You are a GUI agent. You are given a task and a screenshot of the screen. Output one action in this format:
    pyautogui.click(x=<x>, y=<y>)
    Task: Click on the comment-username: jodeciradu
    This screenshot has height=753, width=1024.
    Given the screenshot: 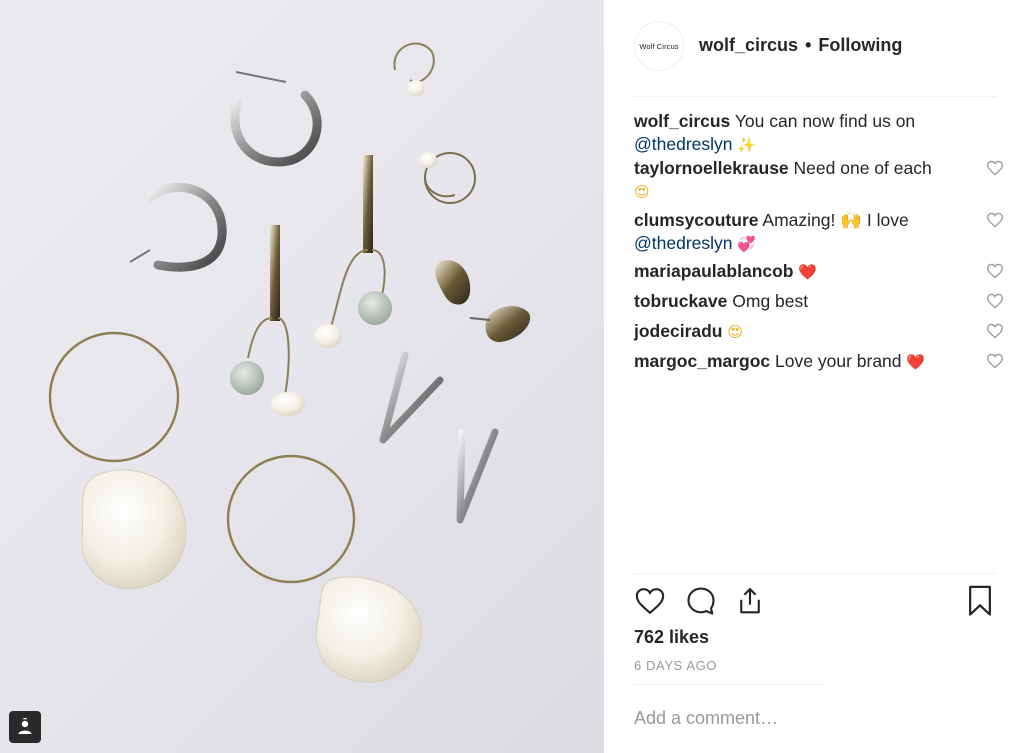 What is the action you would take?
    pyautogui.click(x=678, y=331)
    